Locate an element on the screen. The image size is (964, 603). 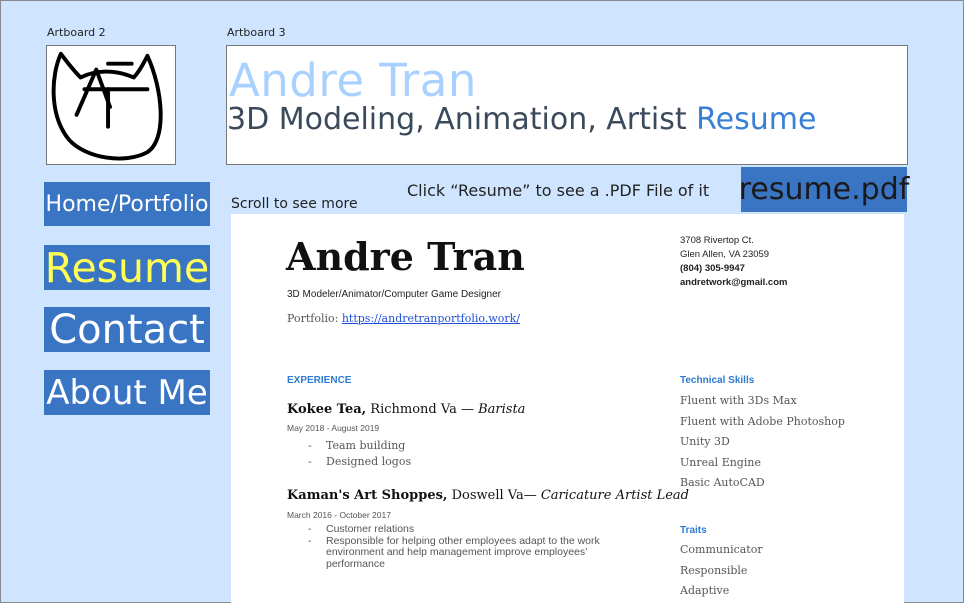
resume-name: Andre Tran is located at coordinates (405, 256).